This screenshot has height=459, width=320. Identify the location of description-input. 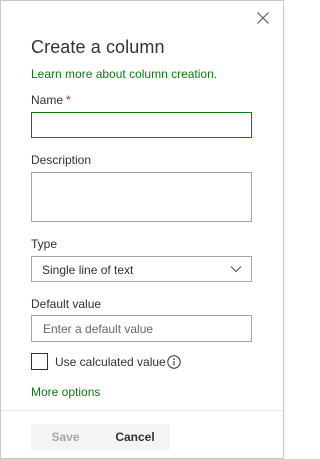
(141, 197).